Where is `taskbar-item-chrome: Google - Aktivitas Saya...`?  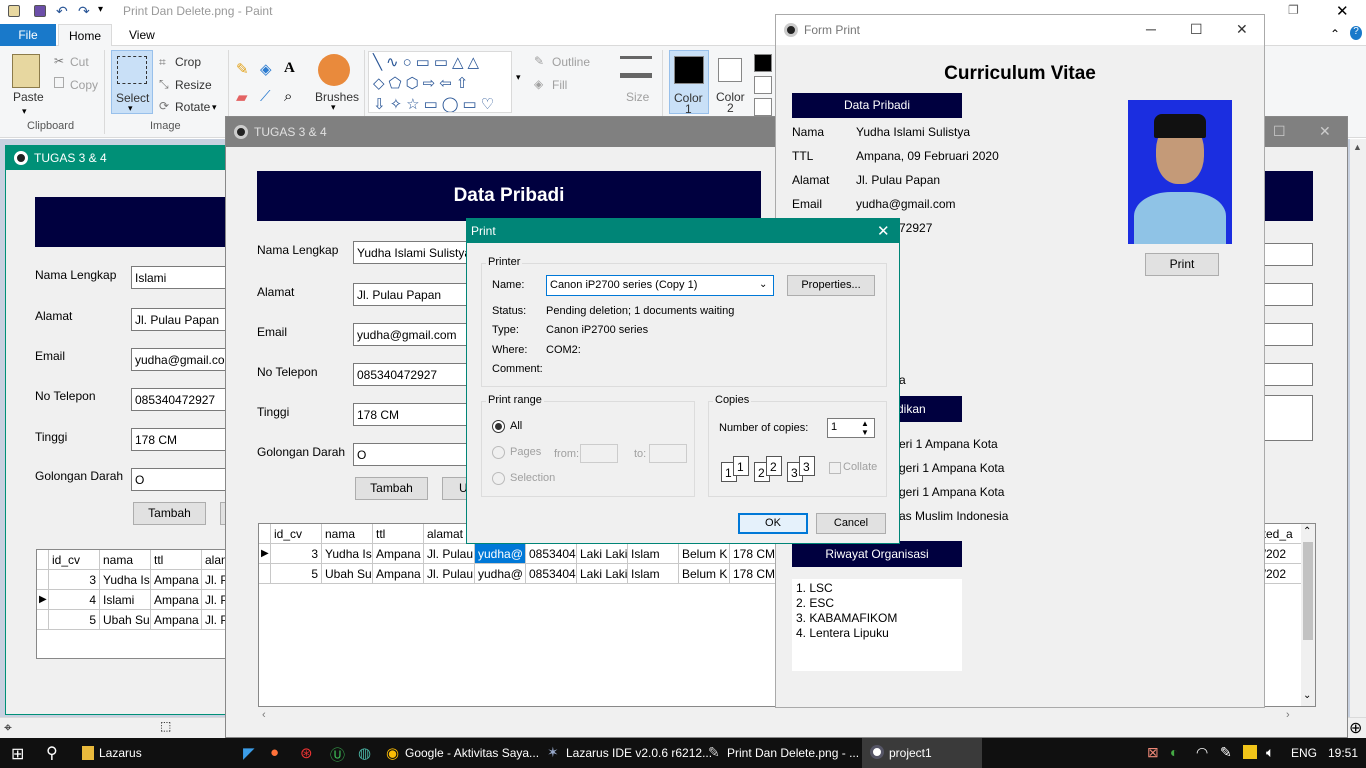 taskbar-item-chrome: Google - Aktivitas Saya... is located at coordinates (472, 753).